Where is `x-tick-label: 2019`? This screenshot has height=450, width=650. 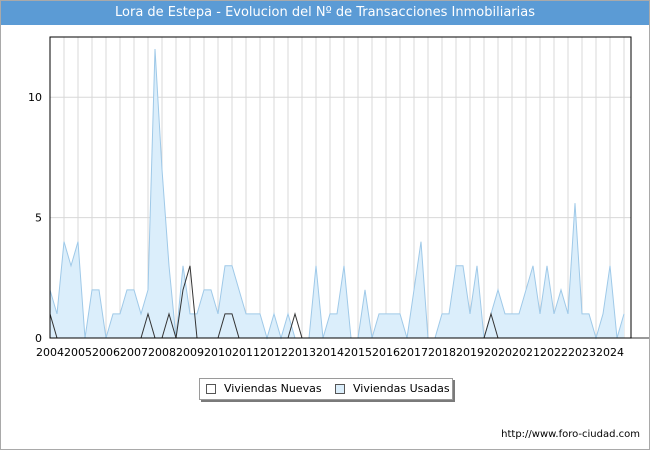 x-tick-label: 2019 is located at coordinates (470, 352).